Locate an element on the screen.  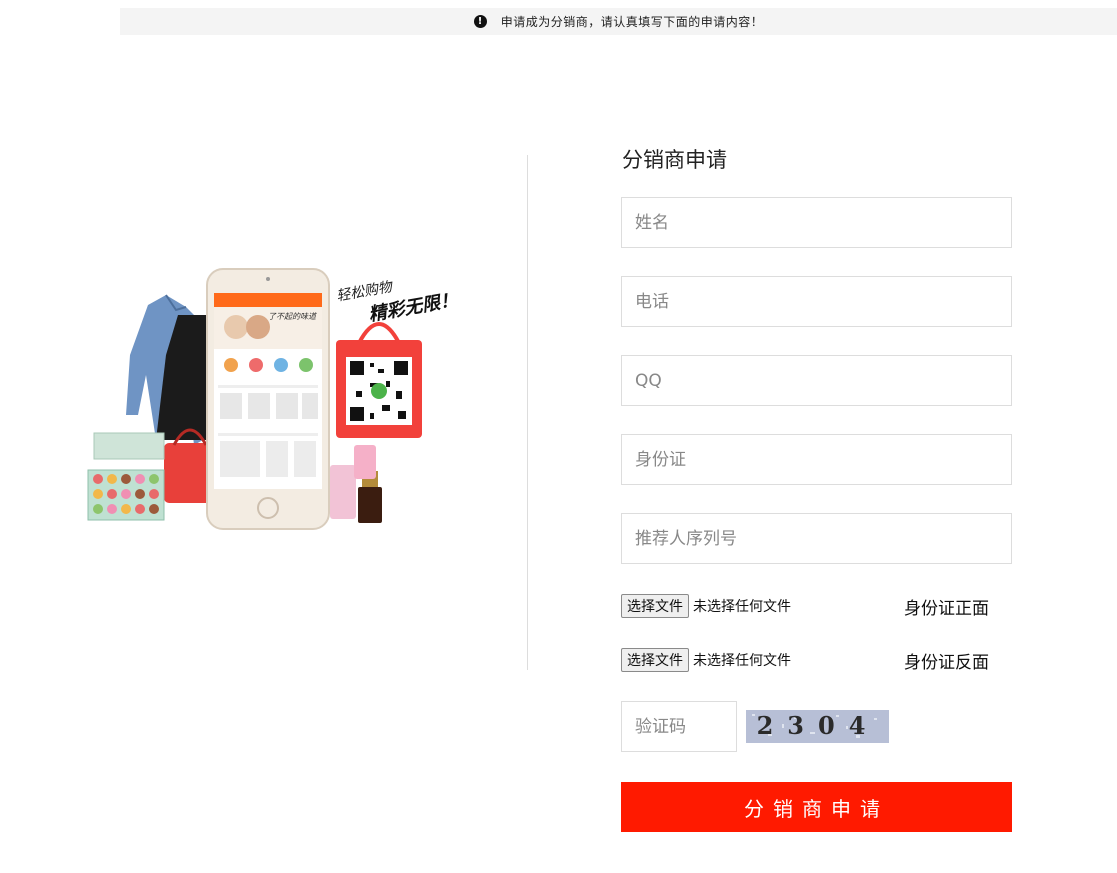
notice-text: 申请成为分销商，请认真填写下面的申请内容！ is located at coordinates (632, 22).